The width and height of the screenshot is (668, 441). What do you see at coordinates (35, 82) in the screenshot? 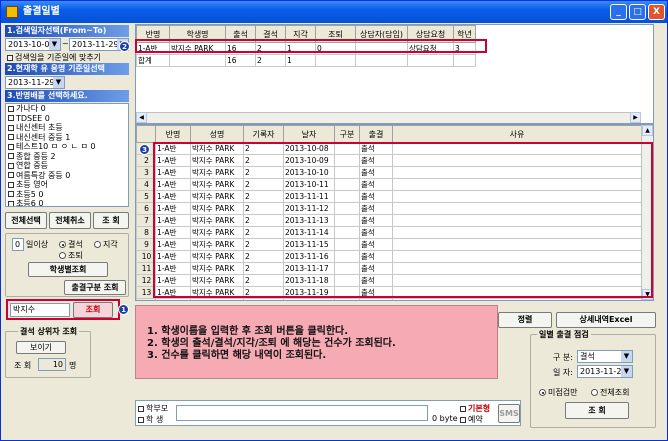
I see `base-date-picker: 2013-11-29 ▼` at bounding box center [35, 82].